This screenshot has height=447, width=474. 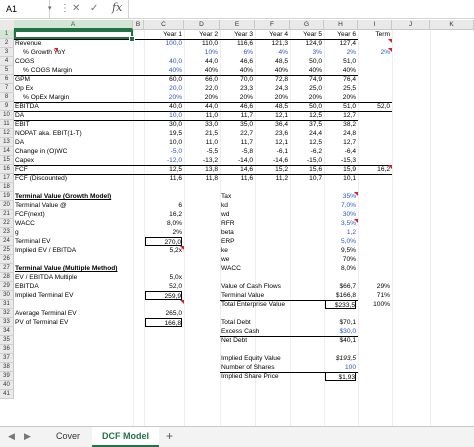 I want to click on model-value: 6%, so click(x=237, y=52).